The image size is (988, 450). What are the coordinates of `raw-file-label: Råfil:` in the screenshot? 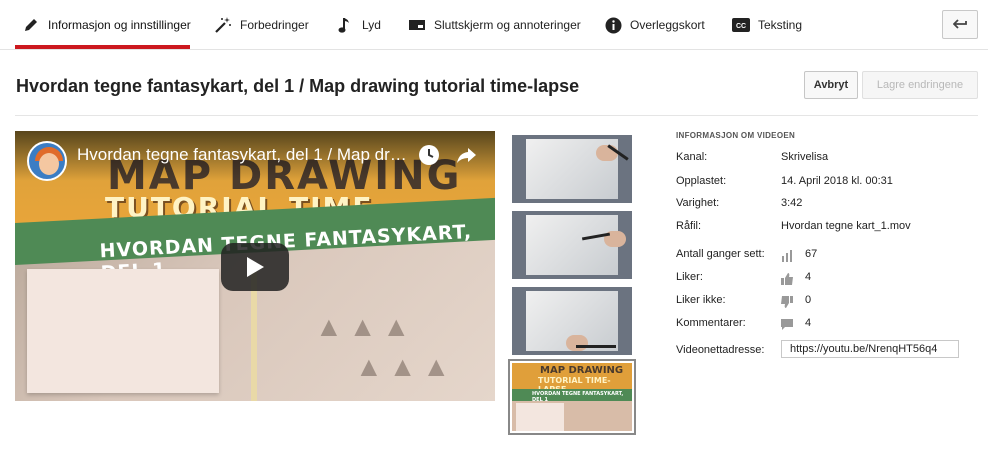 It's located at (689, 226).